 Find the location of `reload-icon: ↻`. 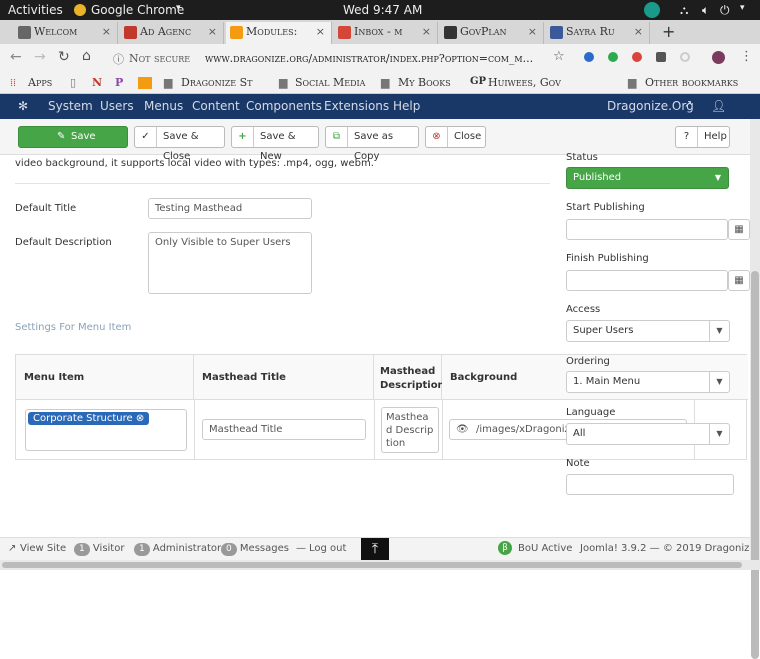

reload-icon: ↻ is located at coordinates (64, 57).